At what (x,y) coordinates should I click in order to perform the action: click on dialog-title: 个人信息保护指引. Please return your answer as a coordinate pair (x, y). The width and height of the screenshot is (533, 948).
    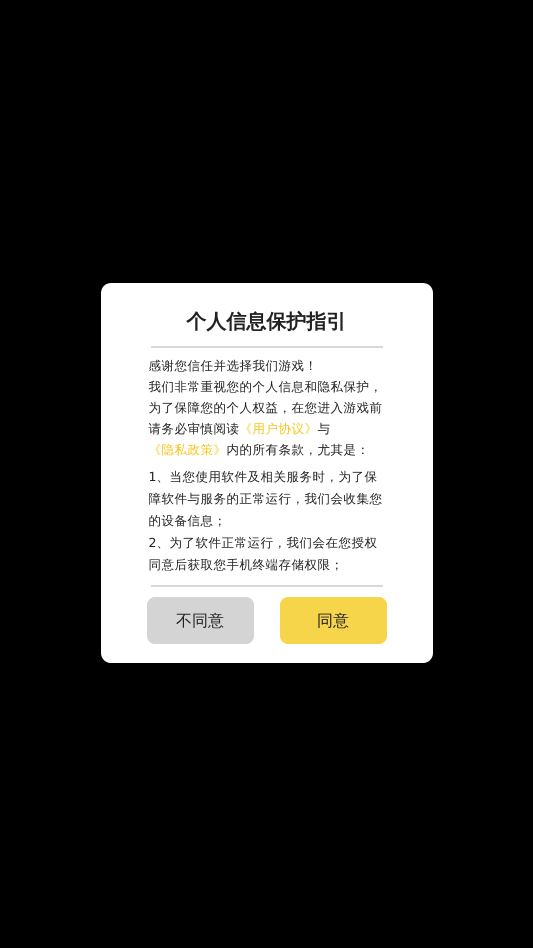
    Looking at the image, I should click on (266, 321).